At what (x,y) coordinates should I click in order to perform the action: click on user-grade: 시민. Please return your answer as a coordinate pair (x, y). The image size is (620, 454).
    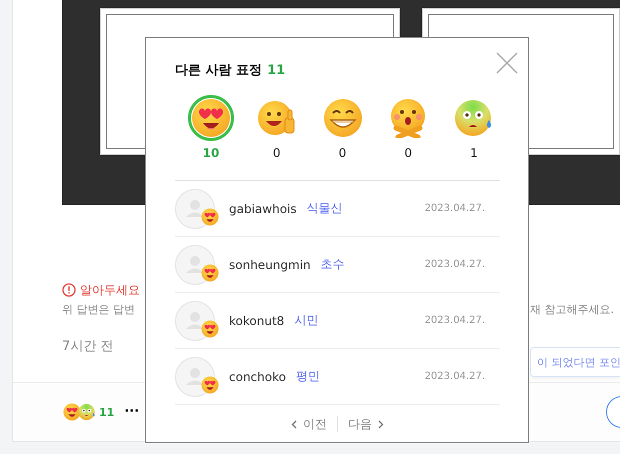
    Looking at the image, I should click on (306, 320).